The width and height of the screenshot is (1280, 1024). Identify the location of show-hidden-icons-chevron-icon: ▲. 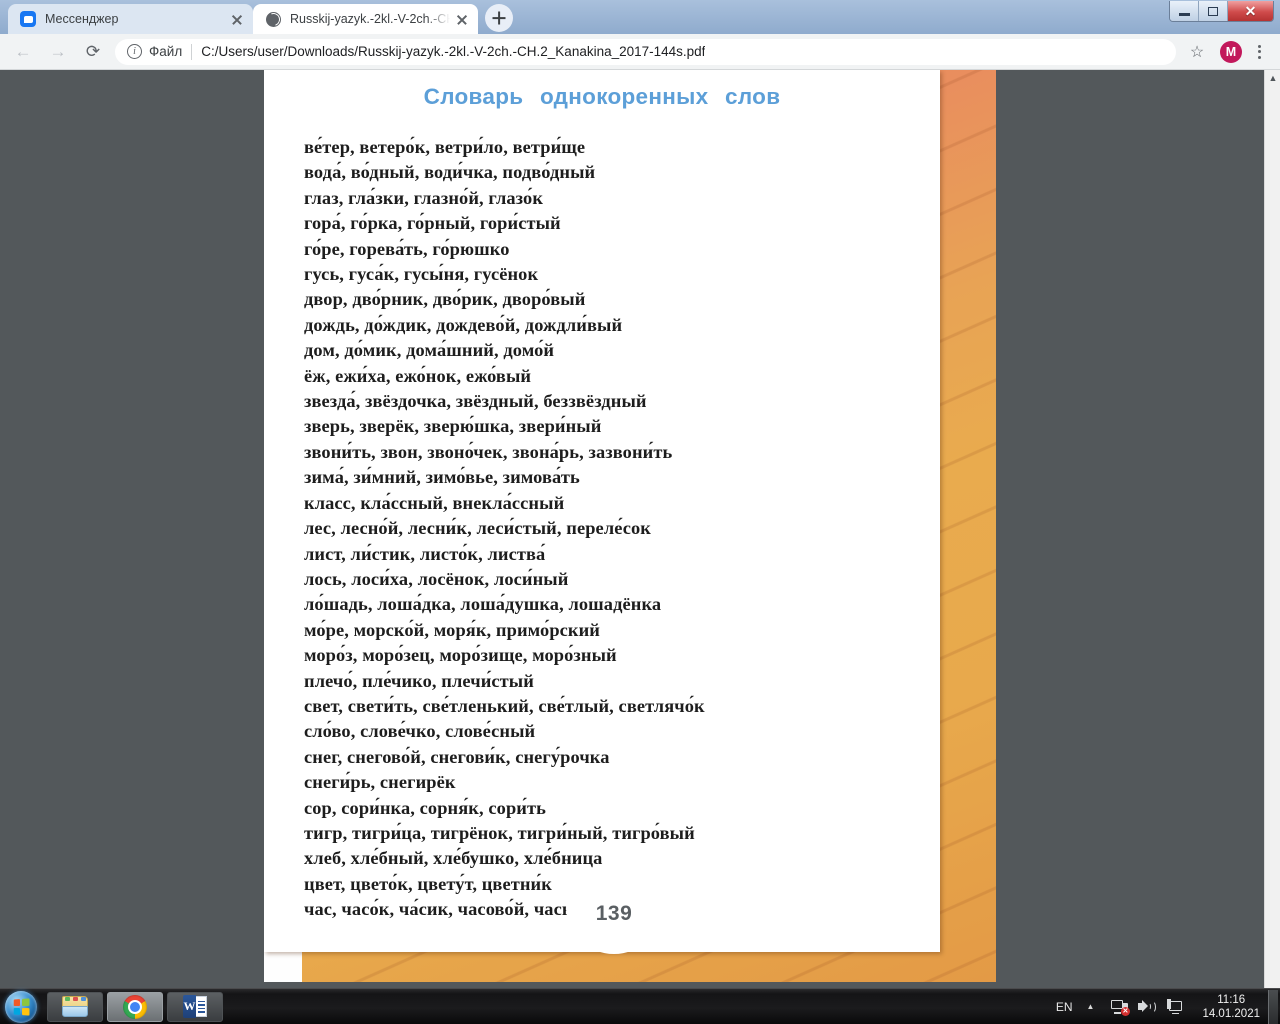
(1091, 1006).